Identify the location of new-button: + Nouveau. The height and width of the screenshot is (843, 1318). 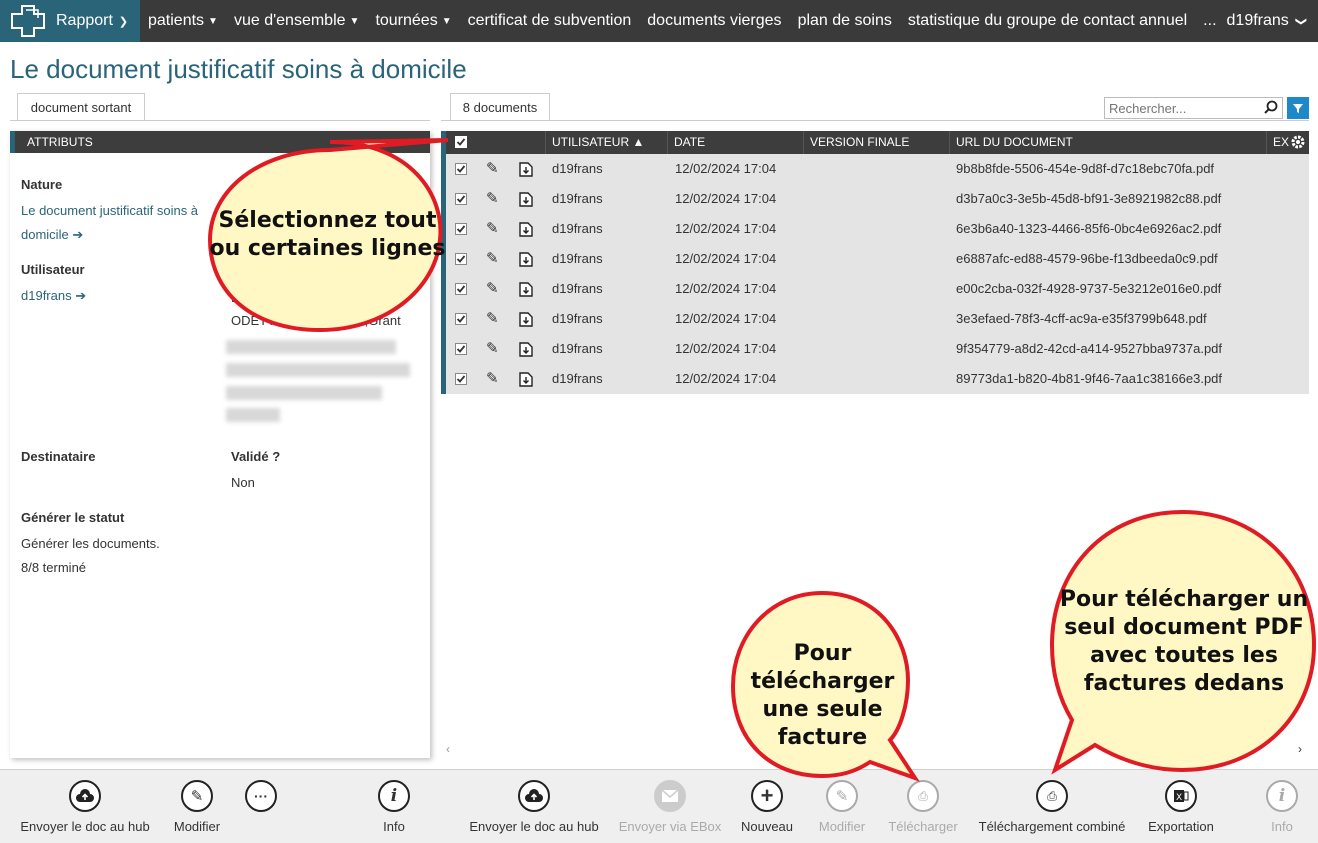
(767, 806).